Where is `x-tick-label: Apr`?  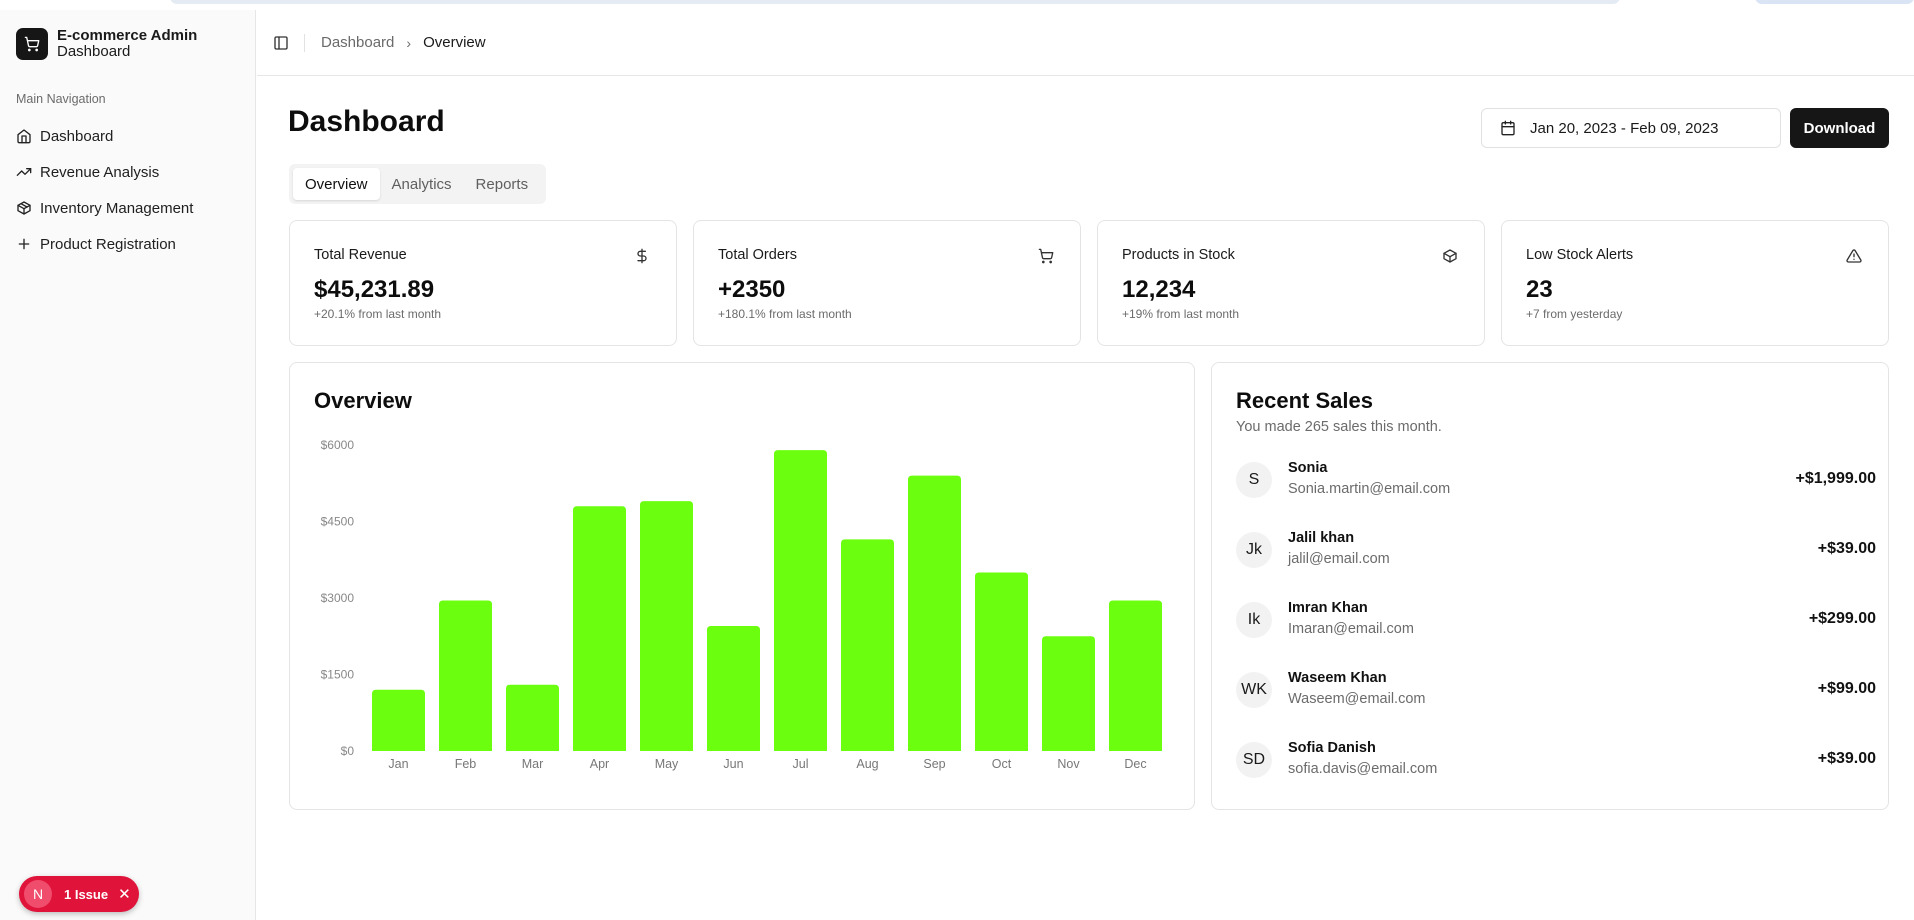
x-tick-label: Apr is located at coordinates (599, 764).